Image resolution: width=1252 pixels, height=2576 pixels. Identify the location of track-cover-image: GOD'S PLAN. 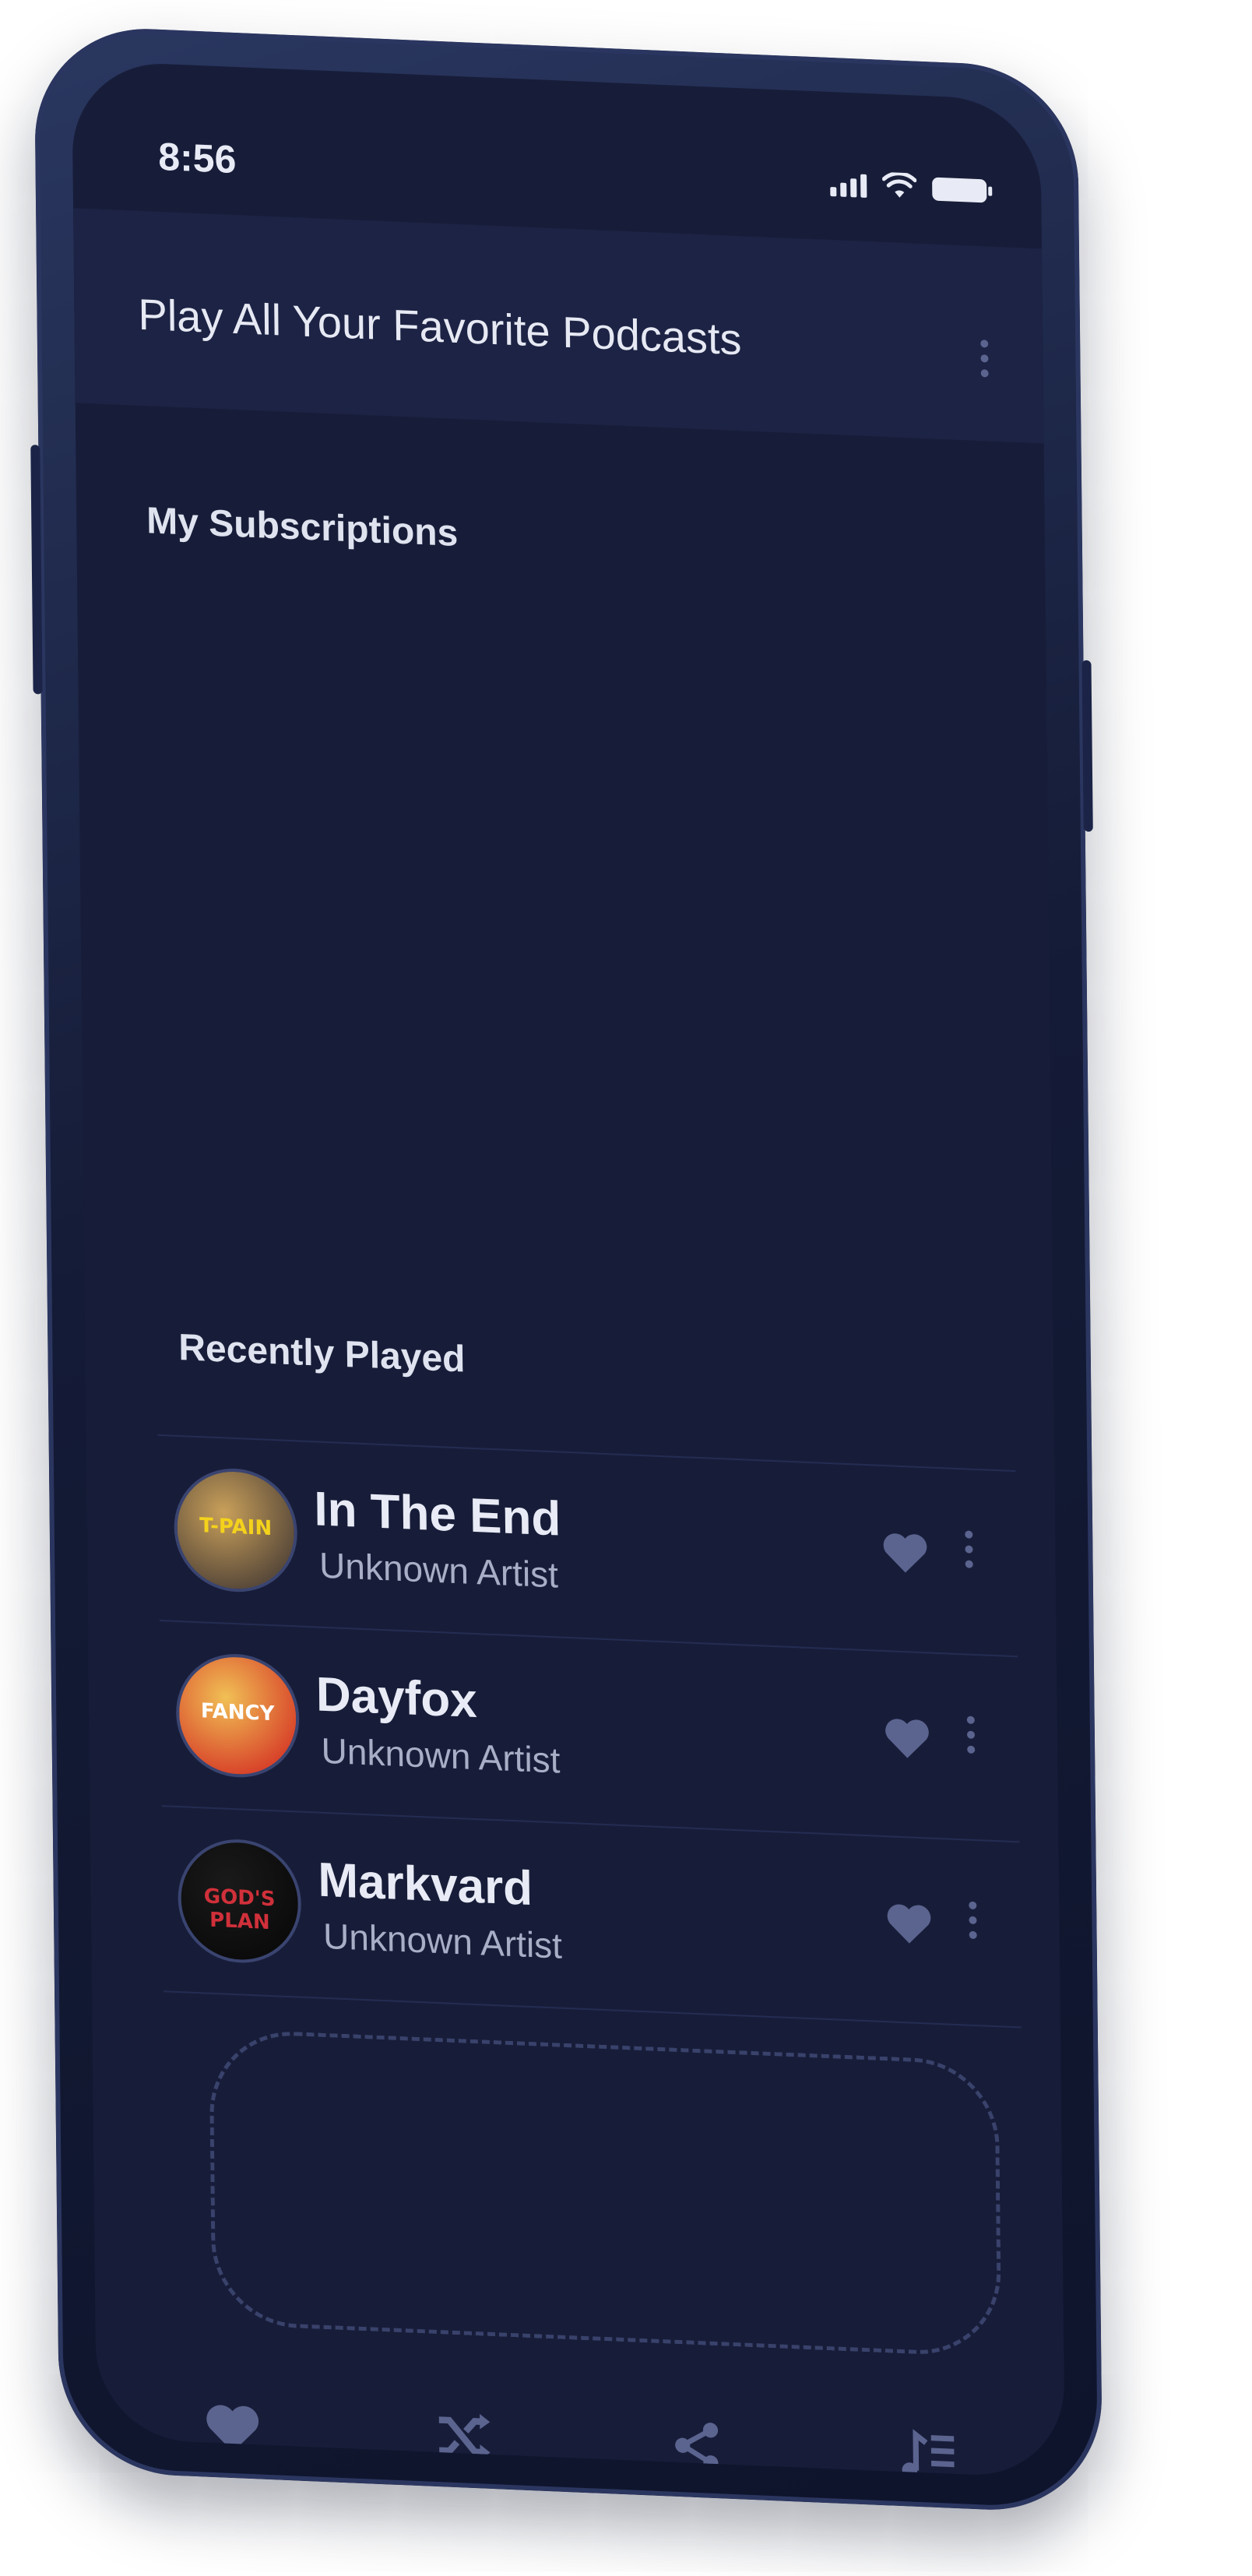
(239, 1900).